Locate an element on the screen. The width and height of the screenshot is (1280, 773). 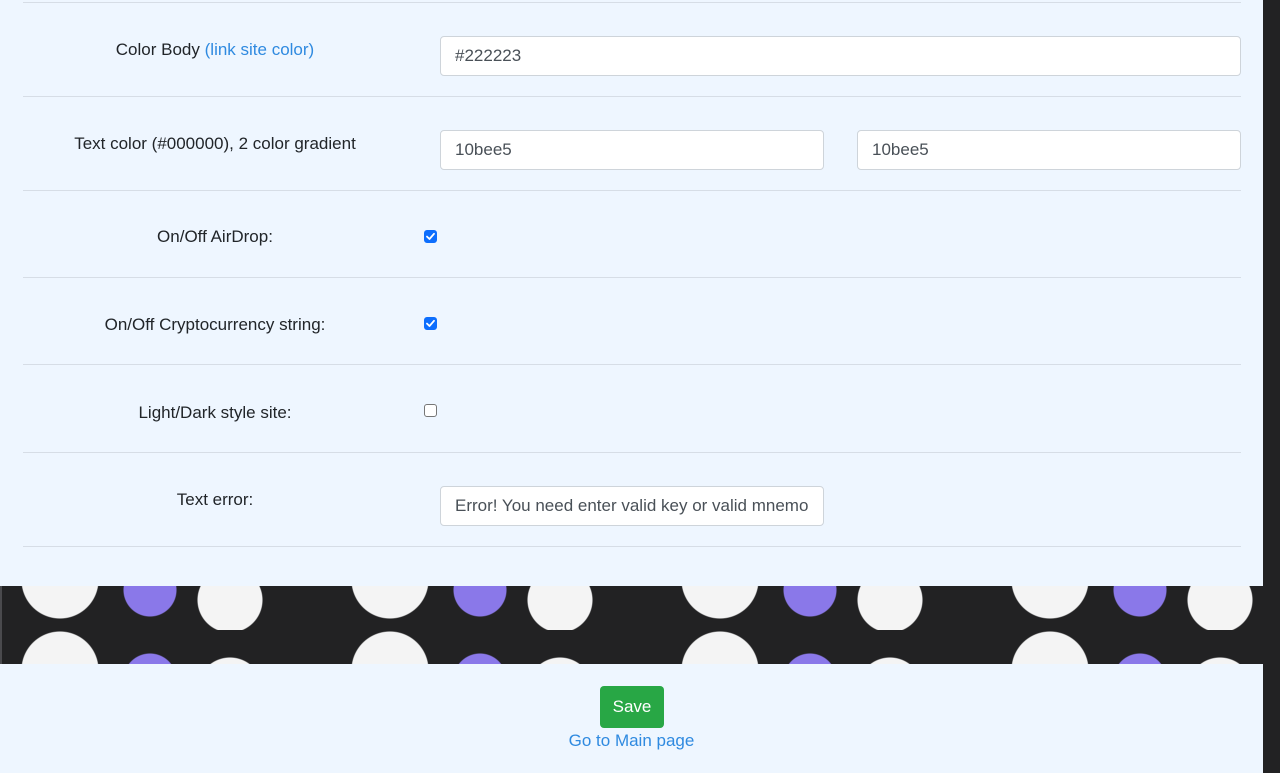
settings-row-light-dark: Light/Dark style site: is located at coordinates (632, 409).